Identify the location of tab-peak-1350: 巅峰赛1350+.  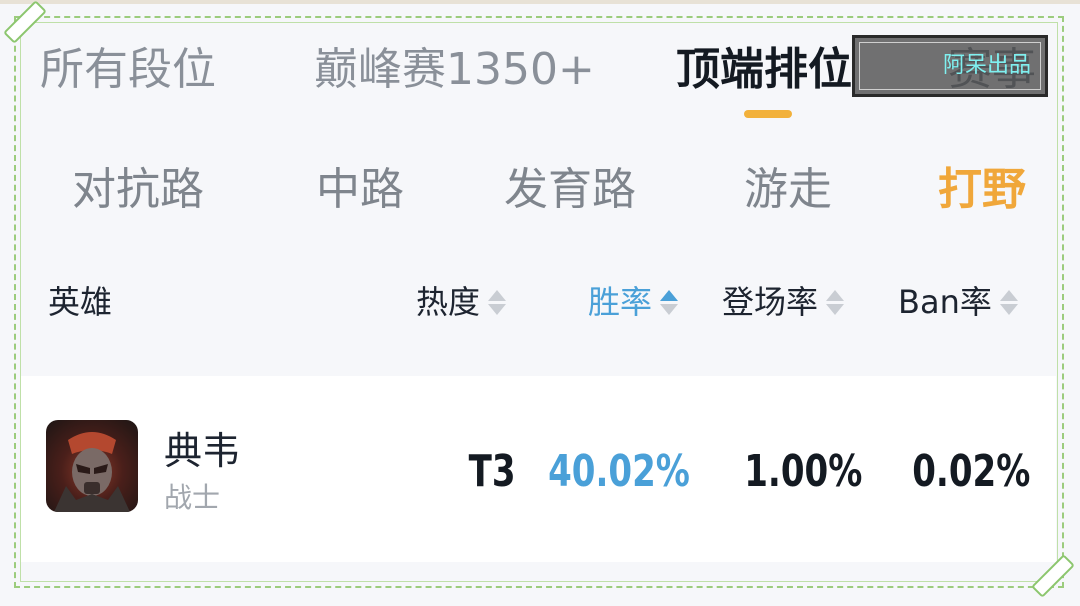
(454, 70).